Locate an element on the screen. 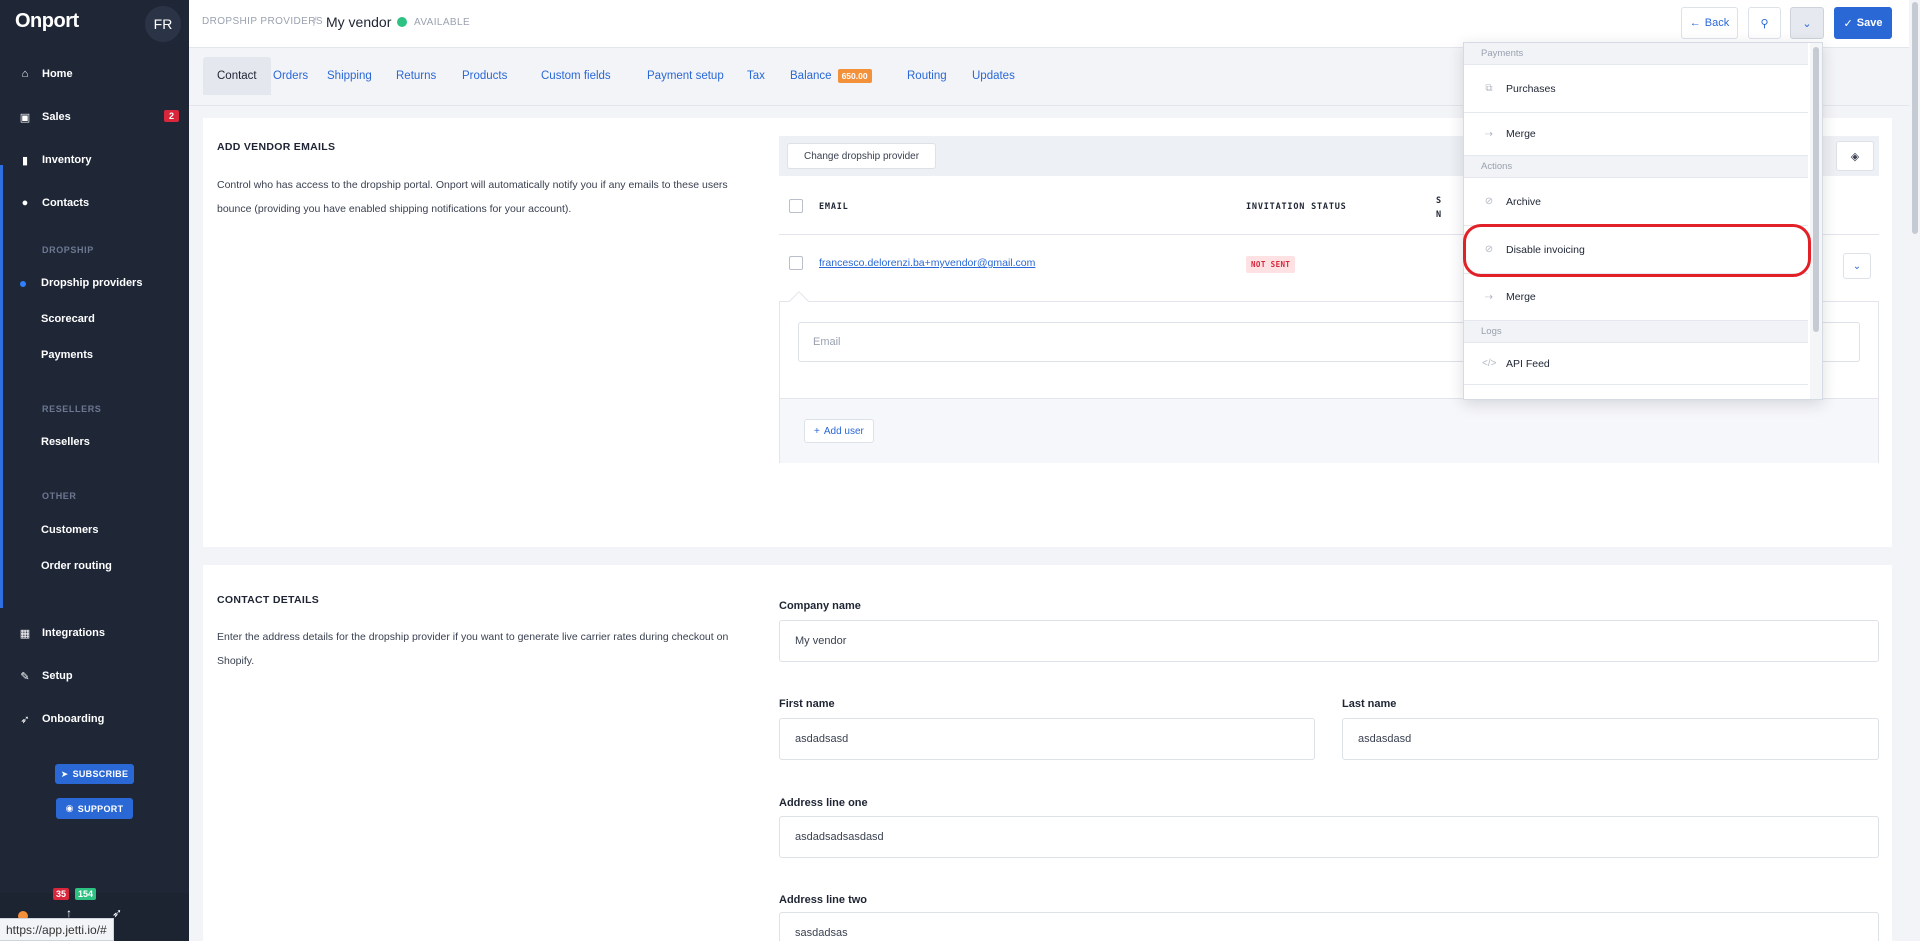 This screenshot has height=941, width=1920. row-actions-dropdown: ⌄ is located at coordinates (1857, 266).